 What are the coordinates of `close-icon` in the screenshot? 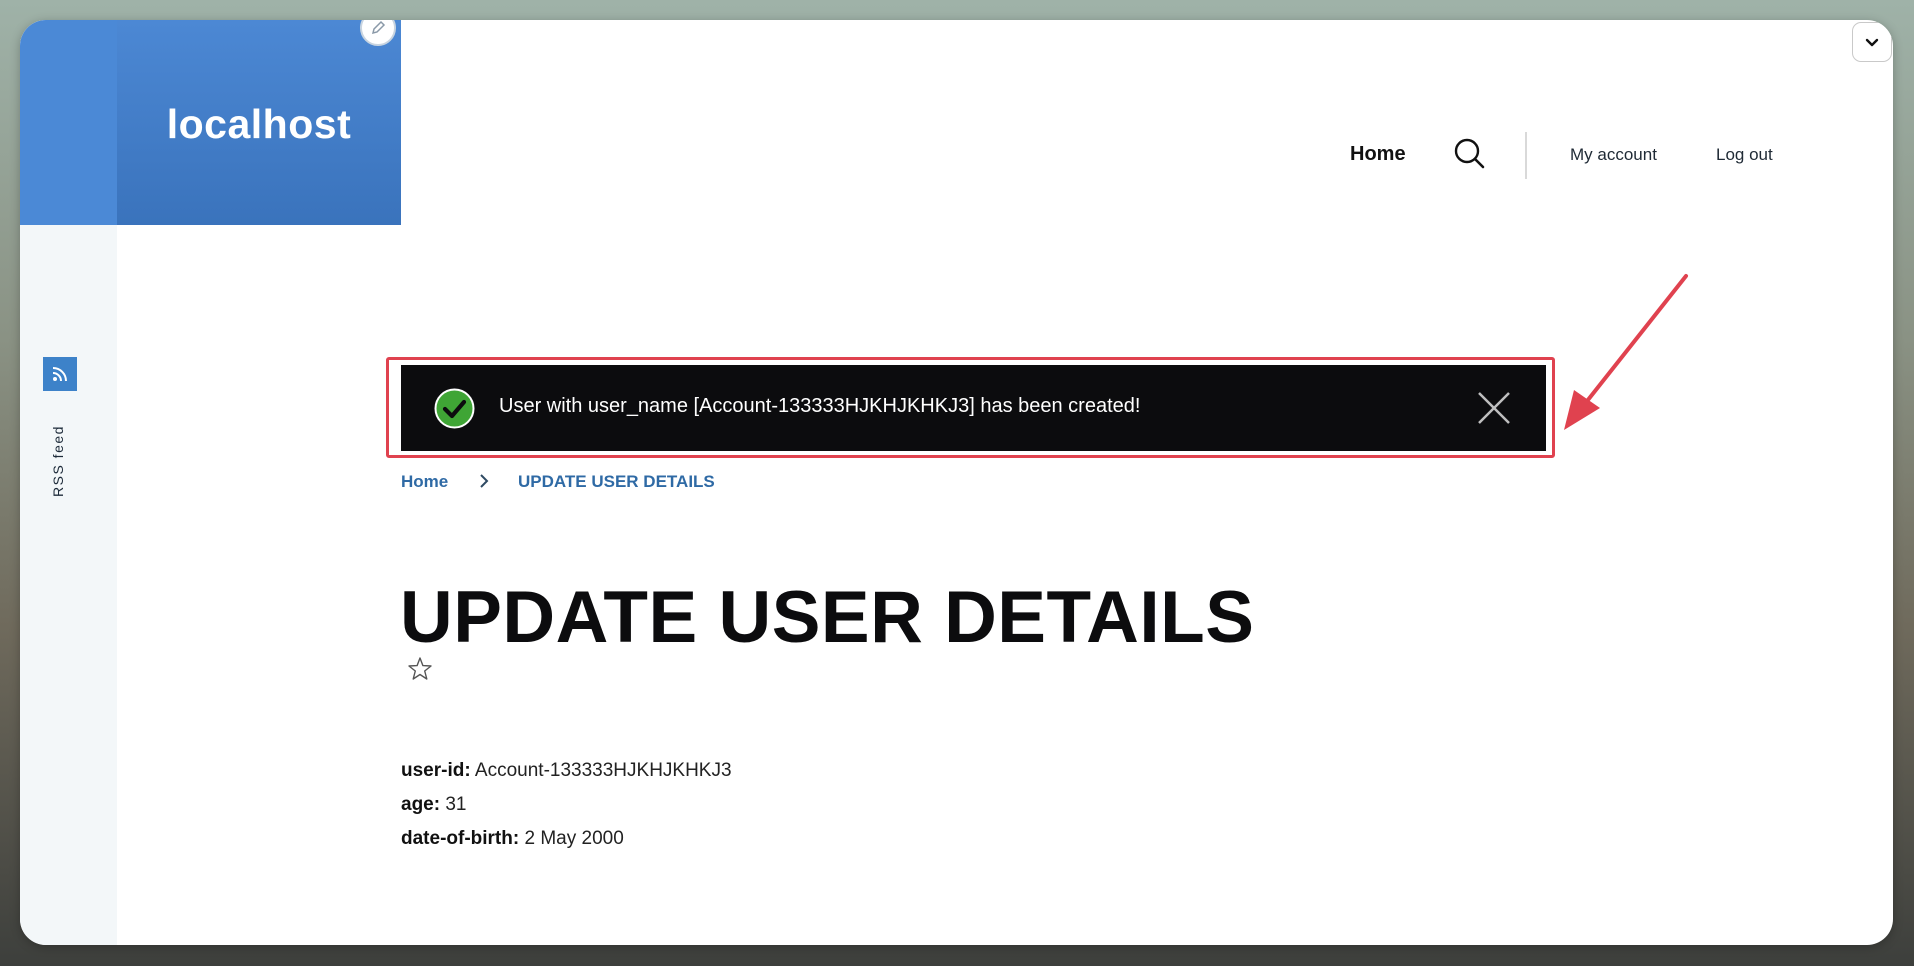 It's located at (1494, 408).